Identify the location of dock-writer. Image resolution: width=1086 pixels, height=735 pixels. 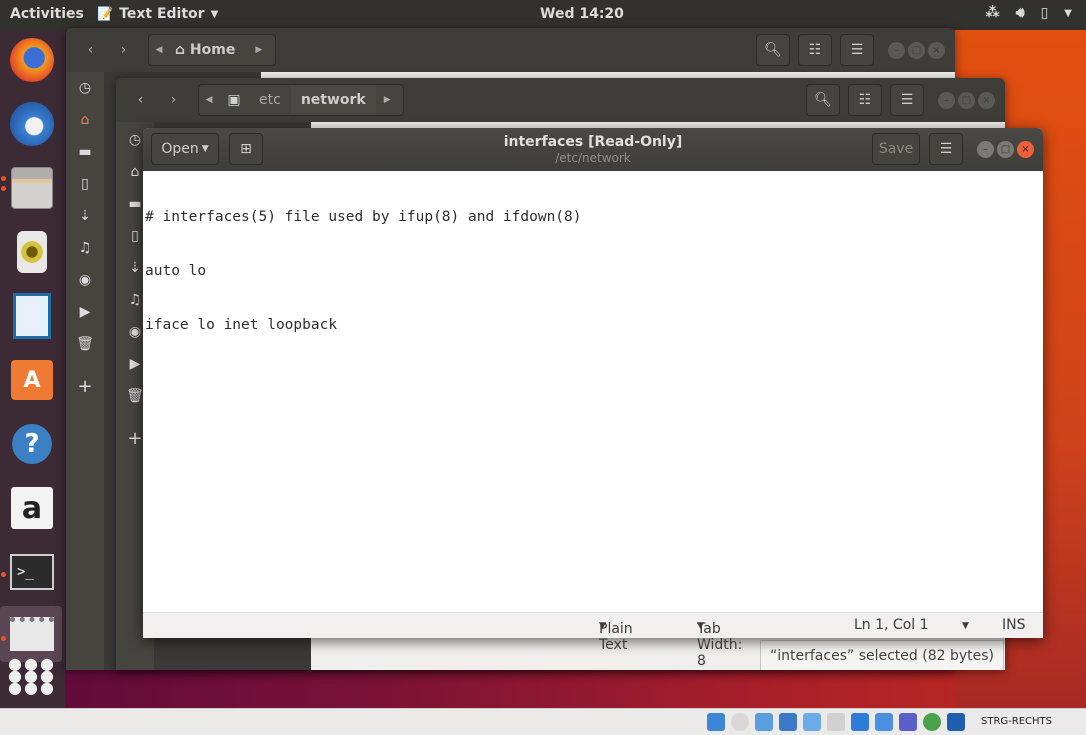
(32, 316).